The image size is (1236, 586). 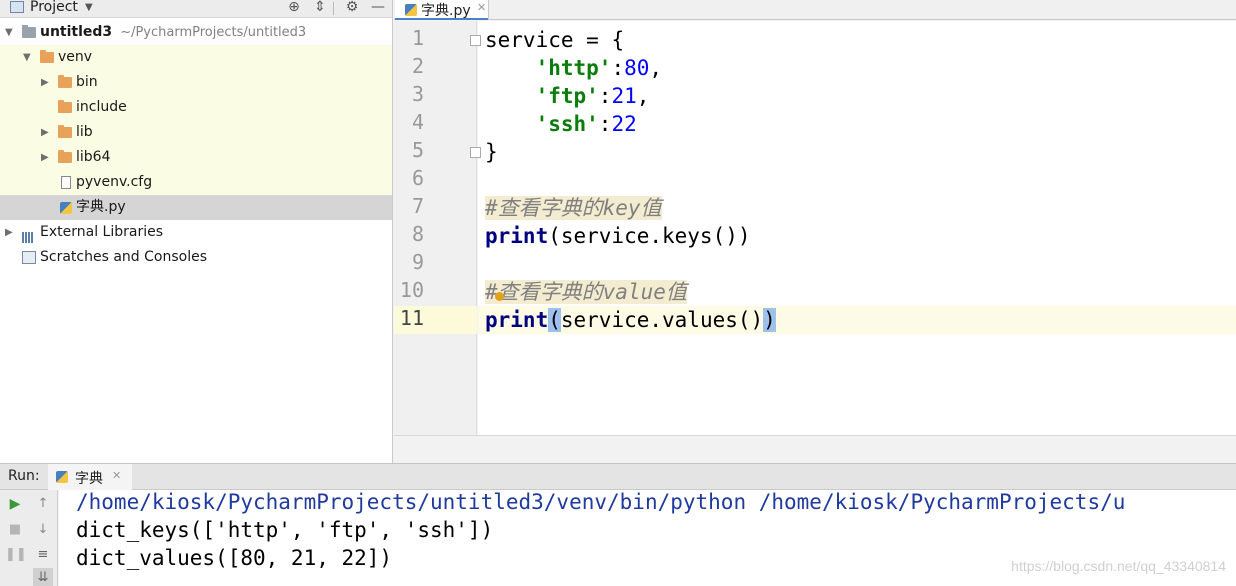 What do you see at coordinates (320, 7) in the screenshot?
I see `collapse-all-icon: ⇕` at bounding box center [320, 7].